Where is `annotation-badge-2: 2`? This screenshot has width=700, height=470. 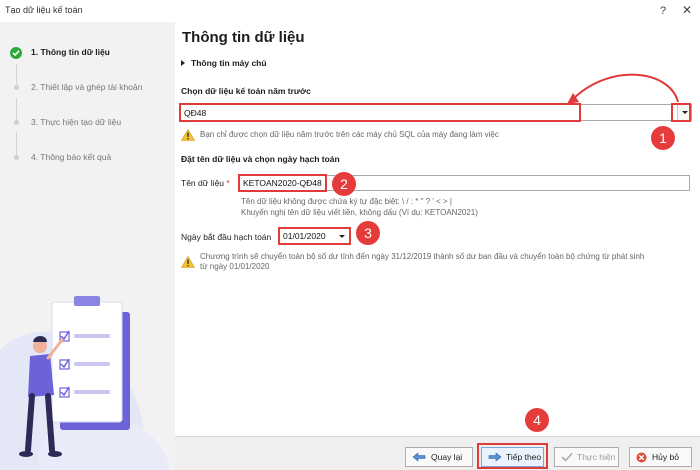
annotation-badge-2: 2 is located at coordinates (344, 184).